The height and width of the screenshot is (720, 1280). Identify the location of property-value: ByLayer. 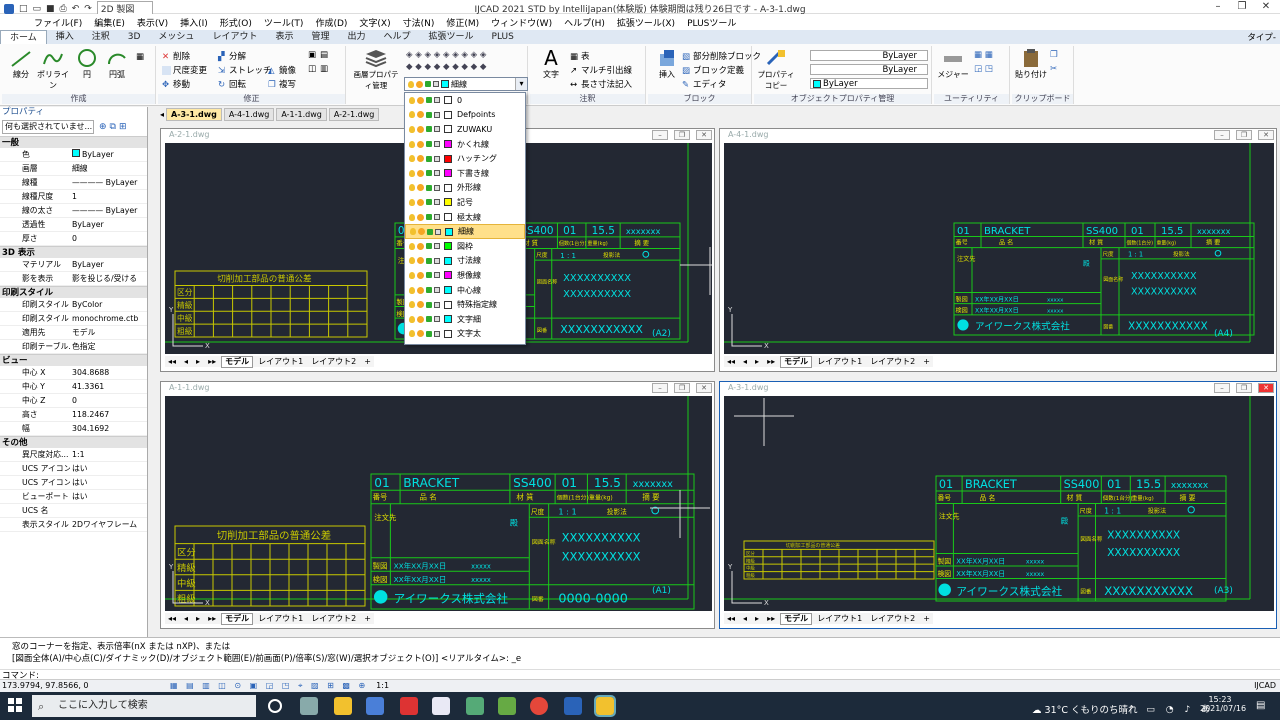
(108, 154).